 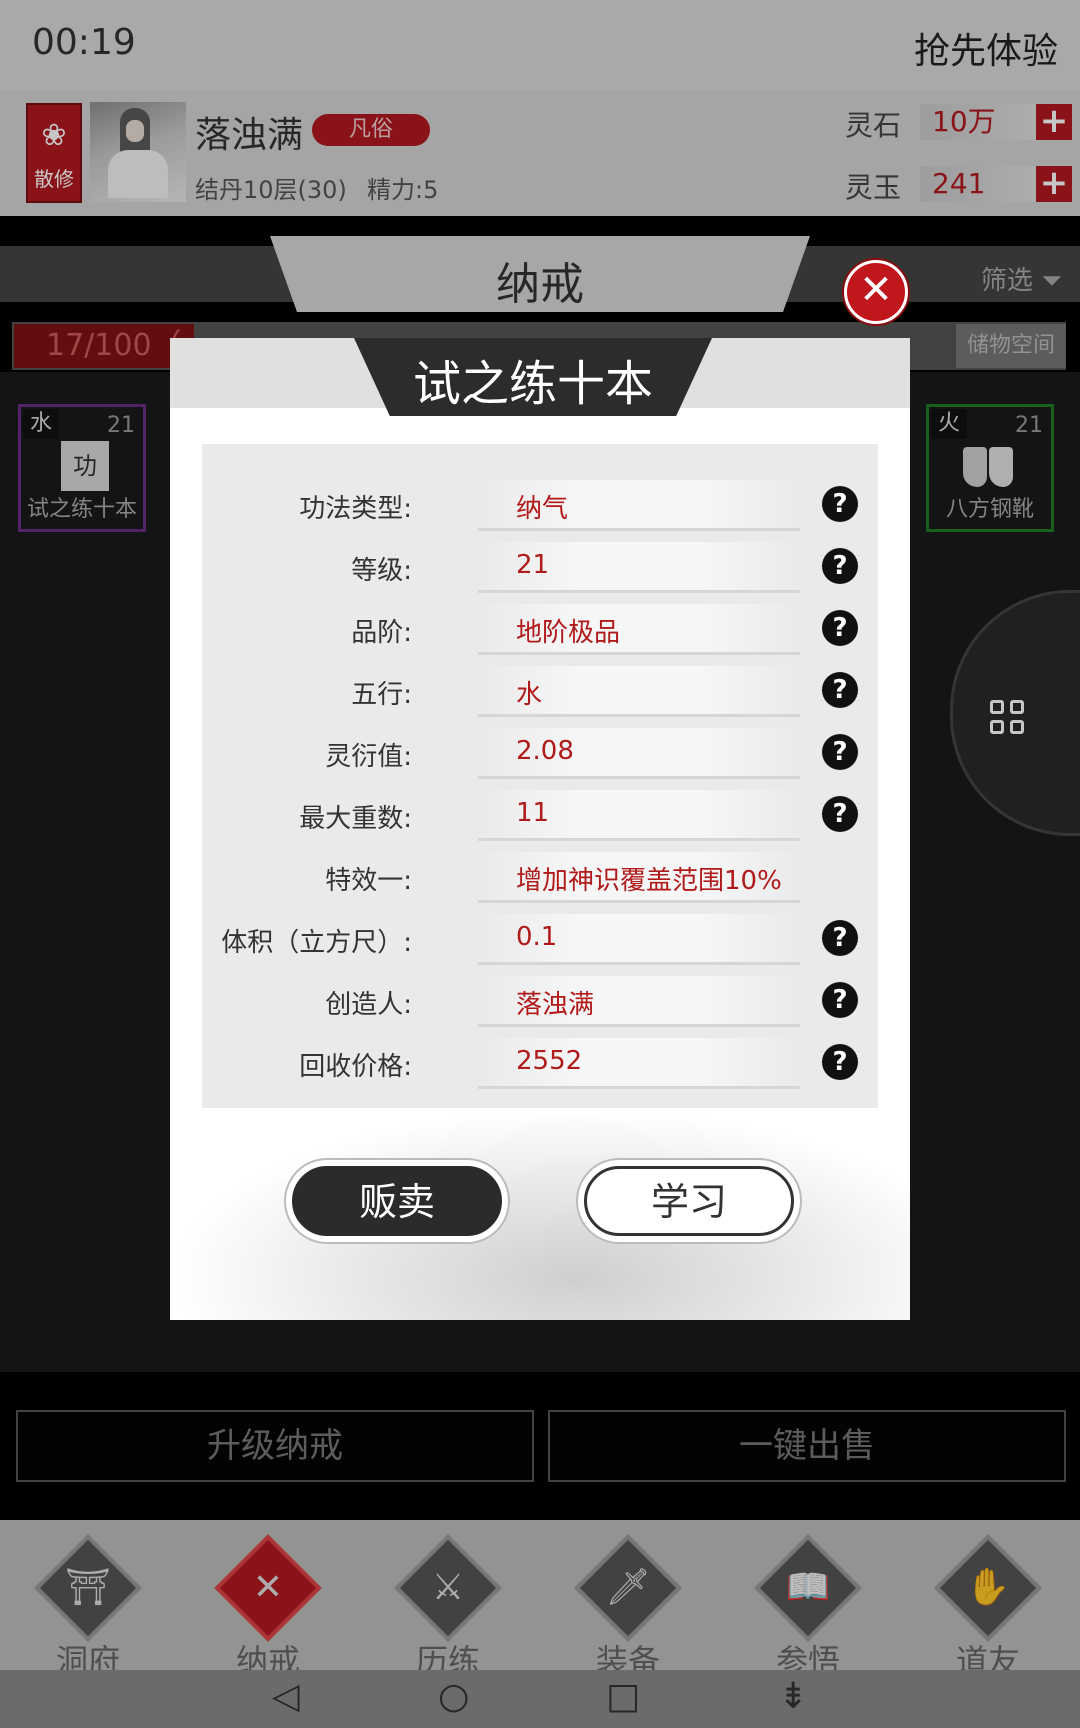 I want to click on attribute-row: 五行: 水 ?, so click(x=540, y=693).